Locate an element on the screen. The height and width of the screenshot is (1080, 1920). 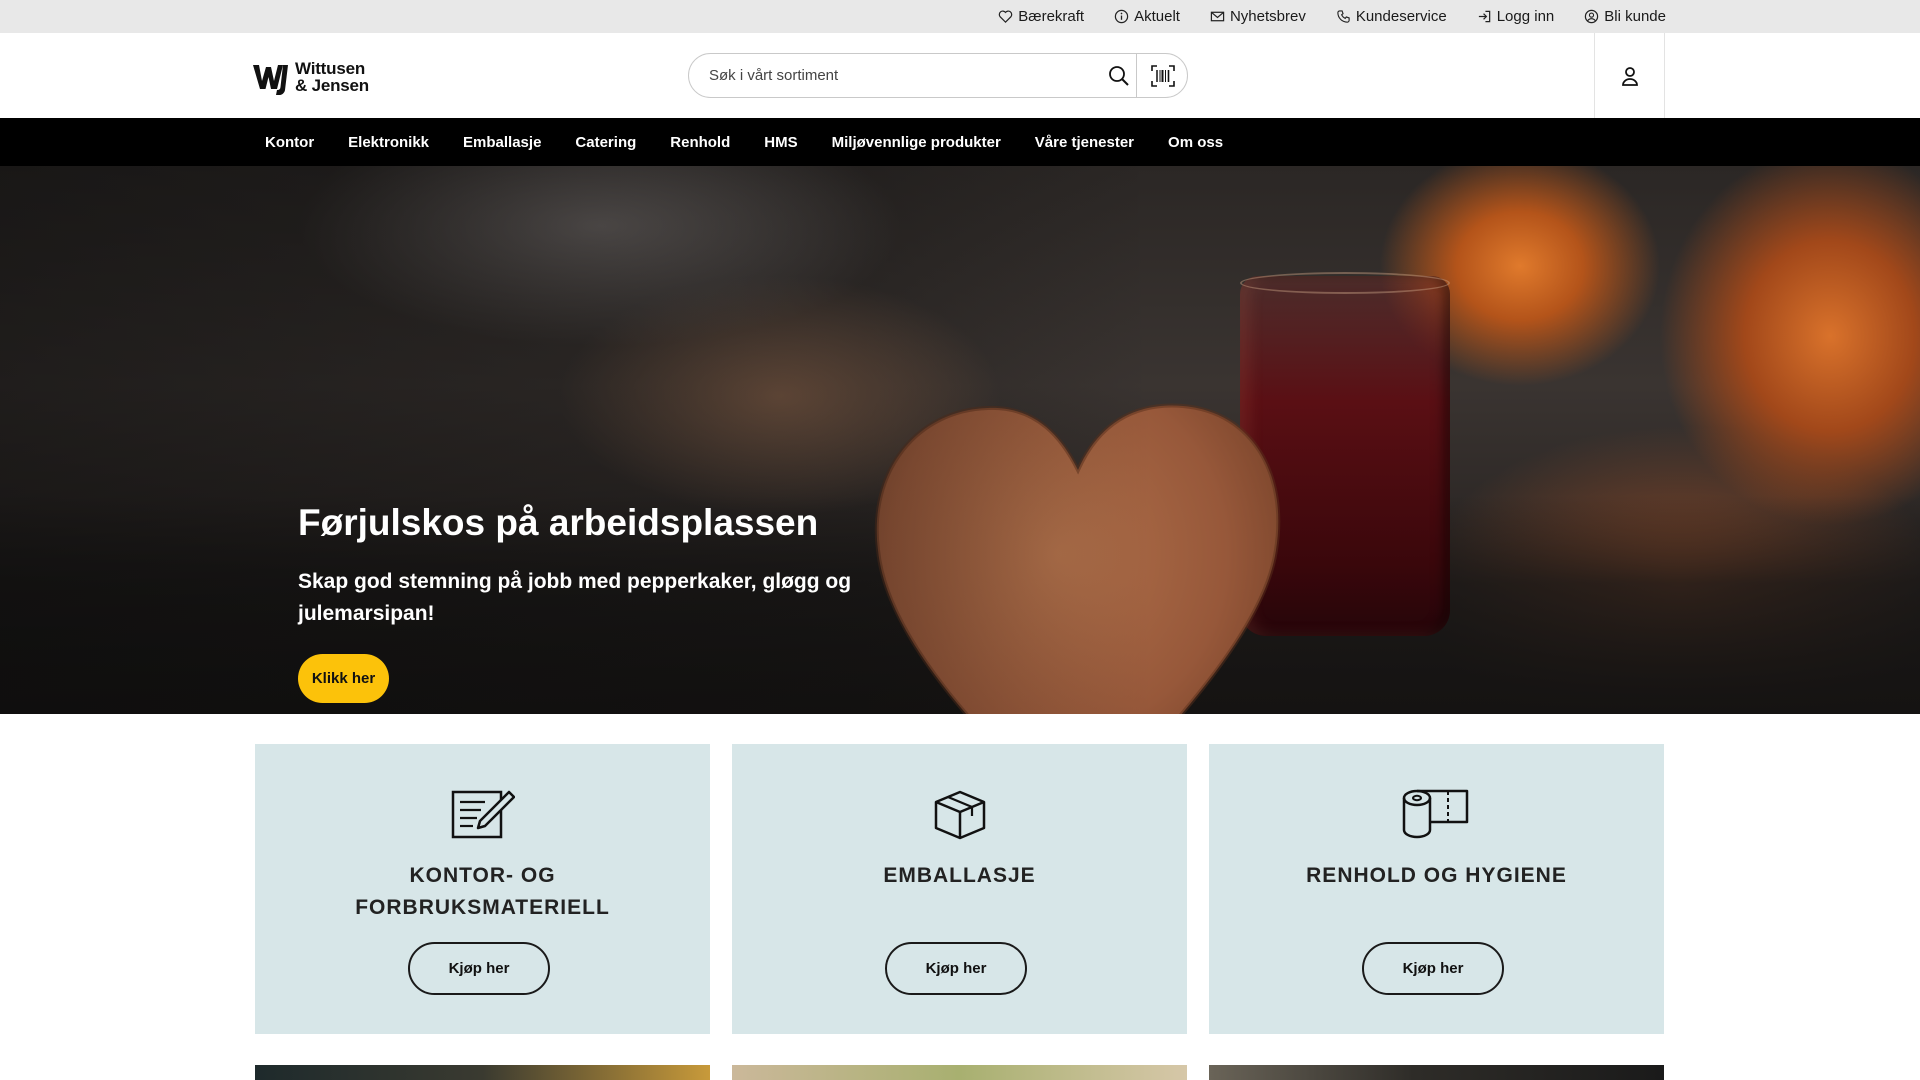
utility-link-label: Aktuelt is located at coordinates (1157, 16).